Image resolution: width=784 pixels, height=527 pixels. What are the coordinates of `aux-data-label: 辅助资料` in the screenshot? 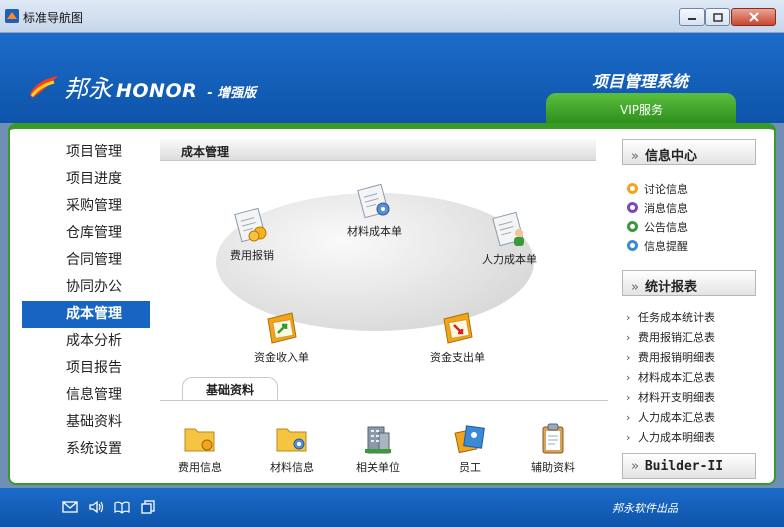 It's located at (553, 467).